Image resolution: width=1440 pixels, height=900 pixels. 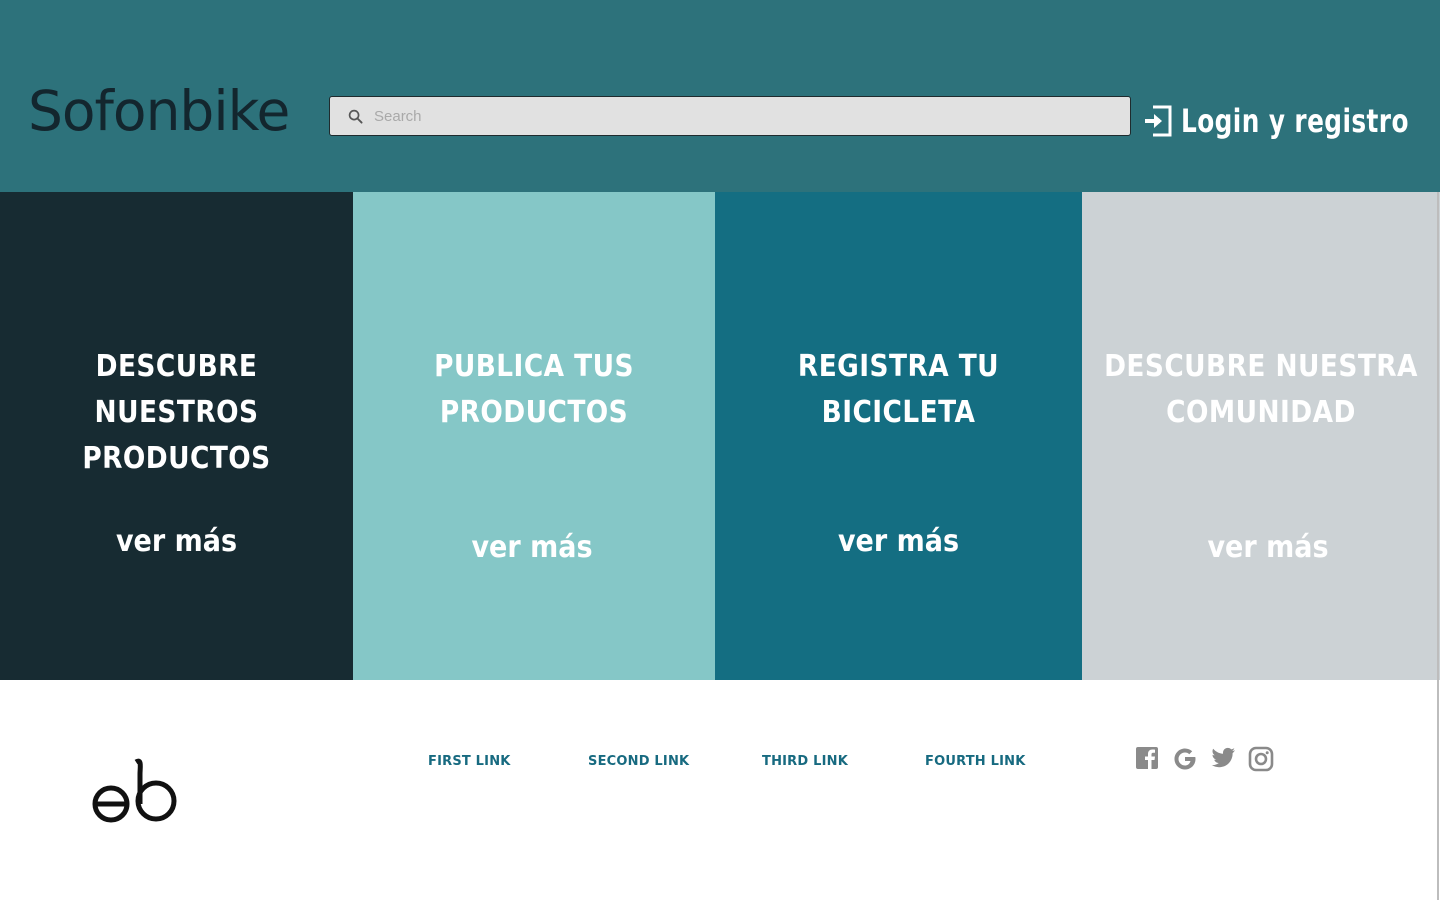 What do you see at coordinates (469, 761) in the screenshot?
I see `footer-link-first: FIRST LINK` at bounding box center [469, 761].